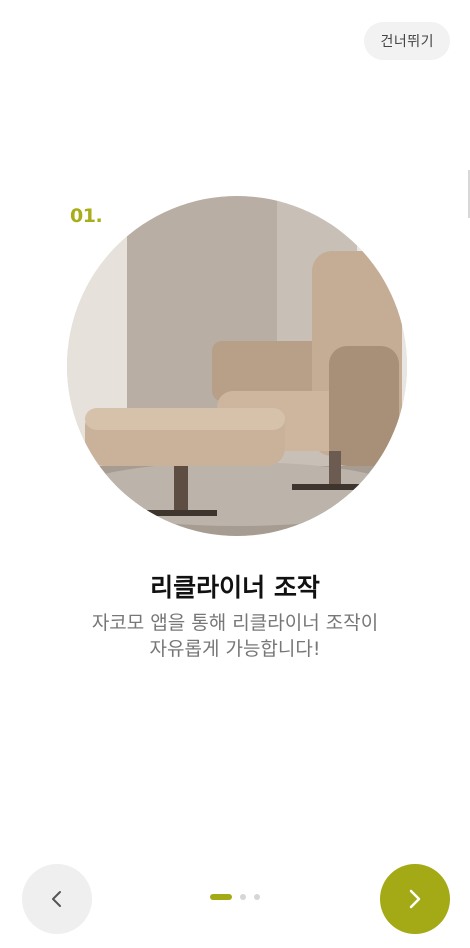 The height and width of the screenshot is (948, 470). I want to click on chevron-right-icon, so click(415, 899).